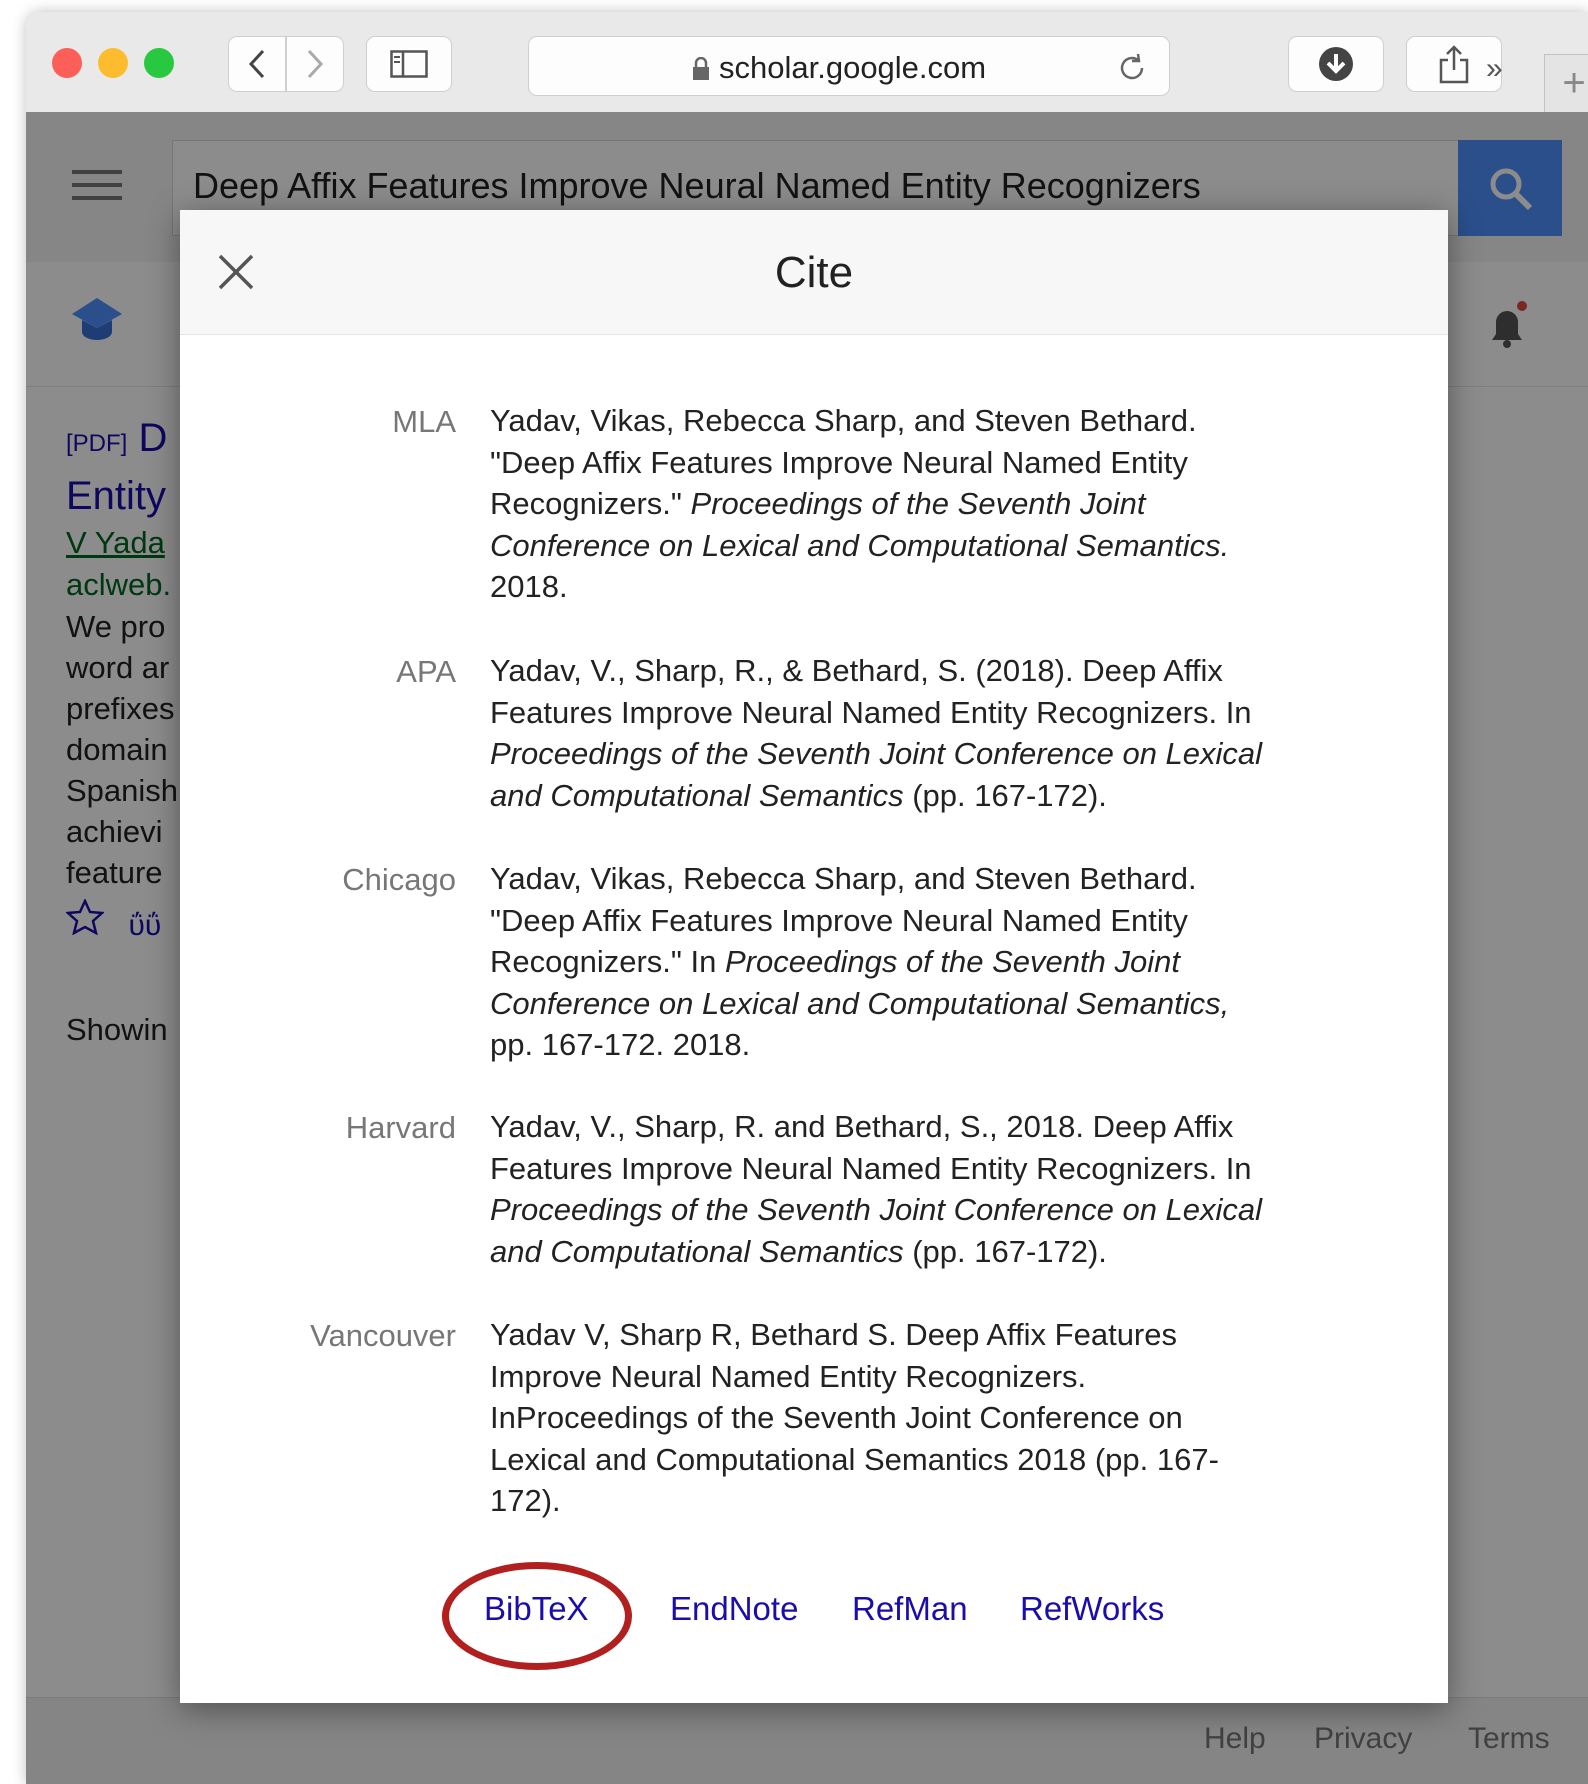 Image resolution: width=1588 pixels, height=1784 pixels. What do you see at coordinates (399, 879) in the screenshot?
I see `citation-style-label: Chicago` at bounding box center [399, 879].